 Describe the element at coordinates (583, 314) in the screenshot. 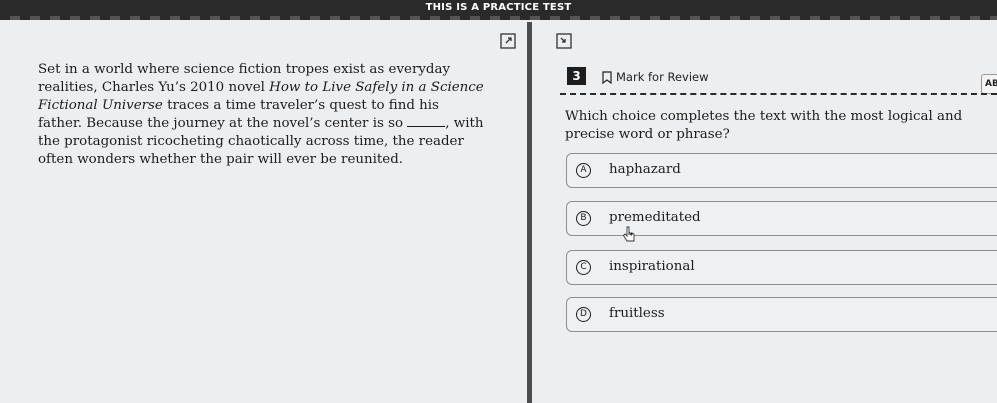

I see `choice-letter: D` at that location.